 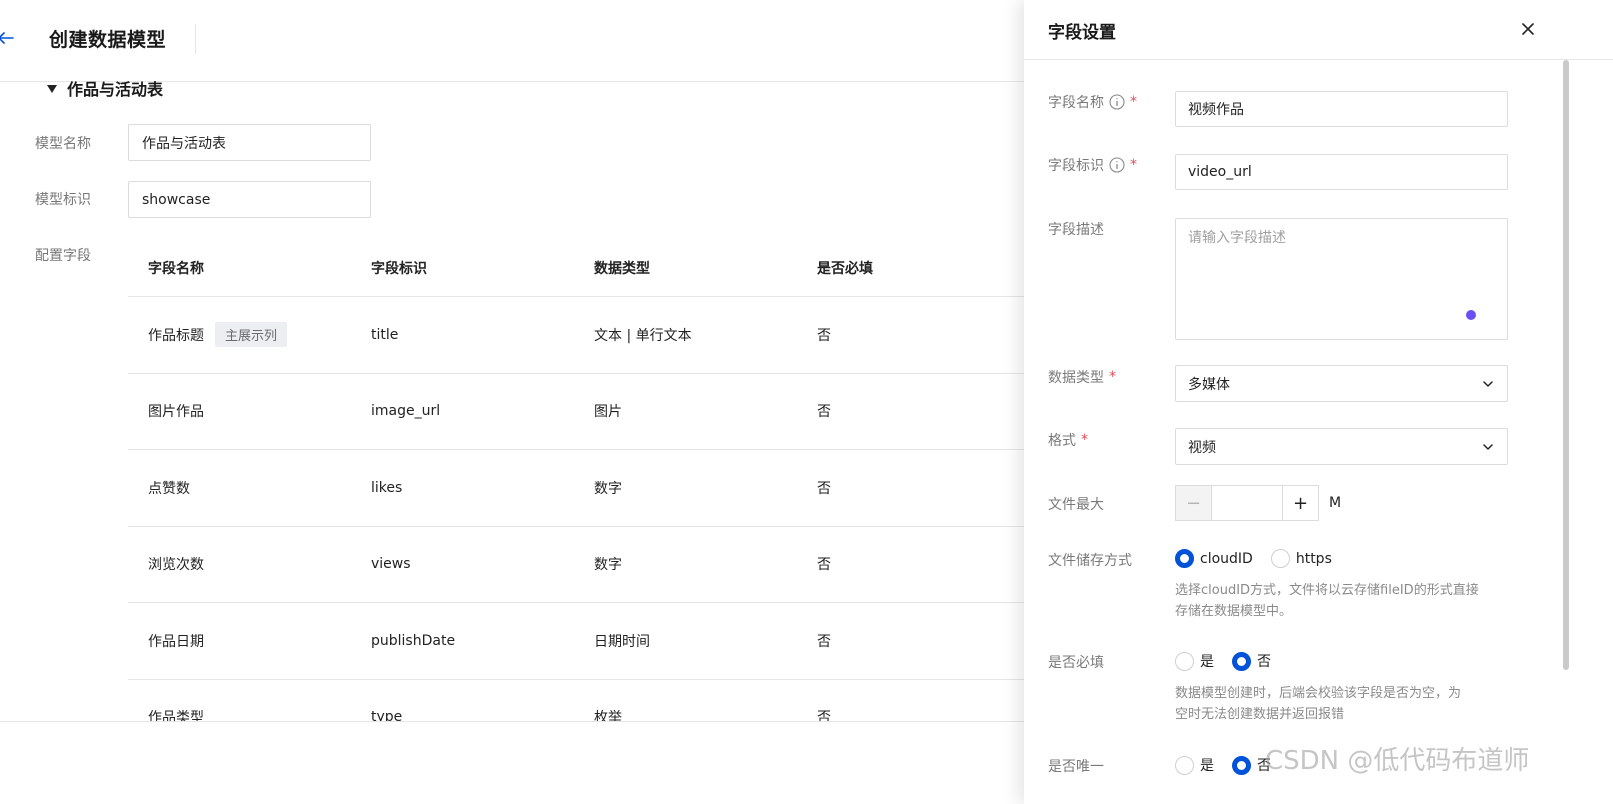 What do you see at coordinates (576, 488) in the screenshot?
I see `table-row: 点赞数 likes 数字 否` at bounding box center [576, 488].